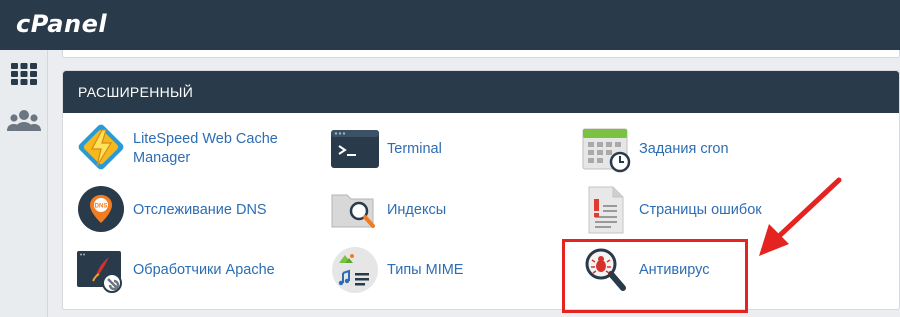 The image size is (900, 317). I want to click on users-icon, so click(24, 122).